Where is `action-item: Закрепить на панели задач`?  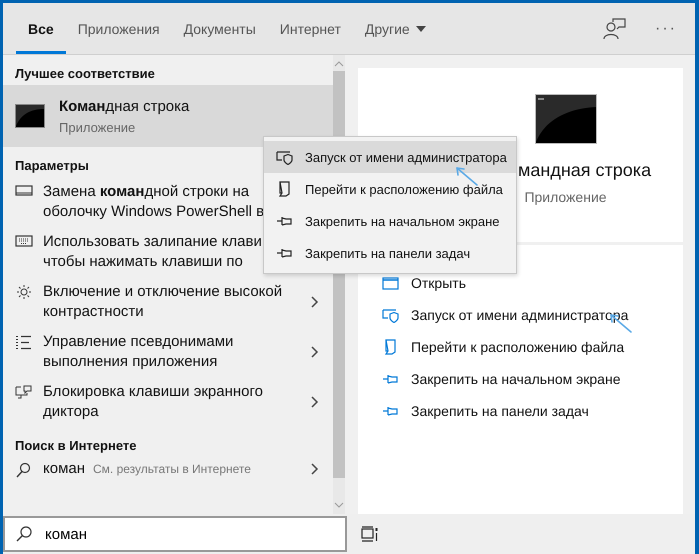 action-item: Закрепить на панели задач is located at coordinates (532, 411).